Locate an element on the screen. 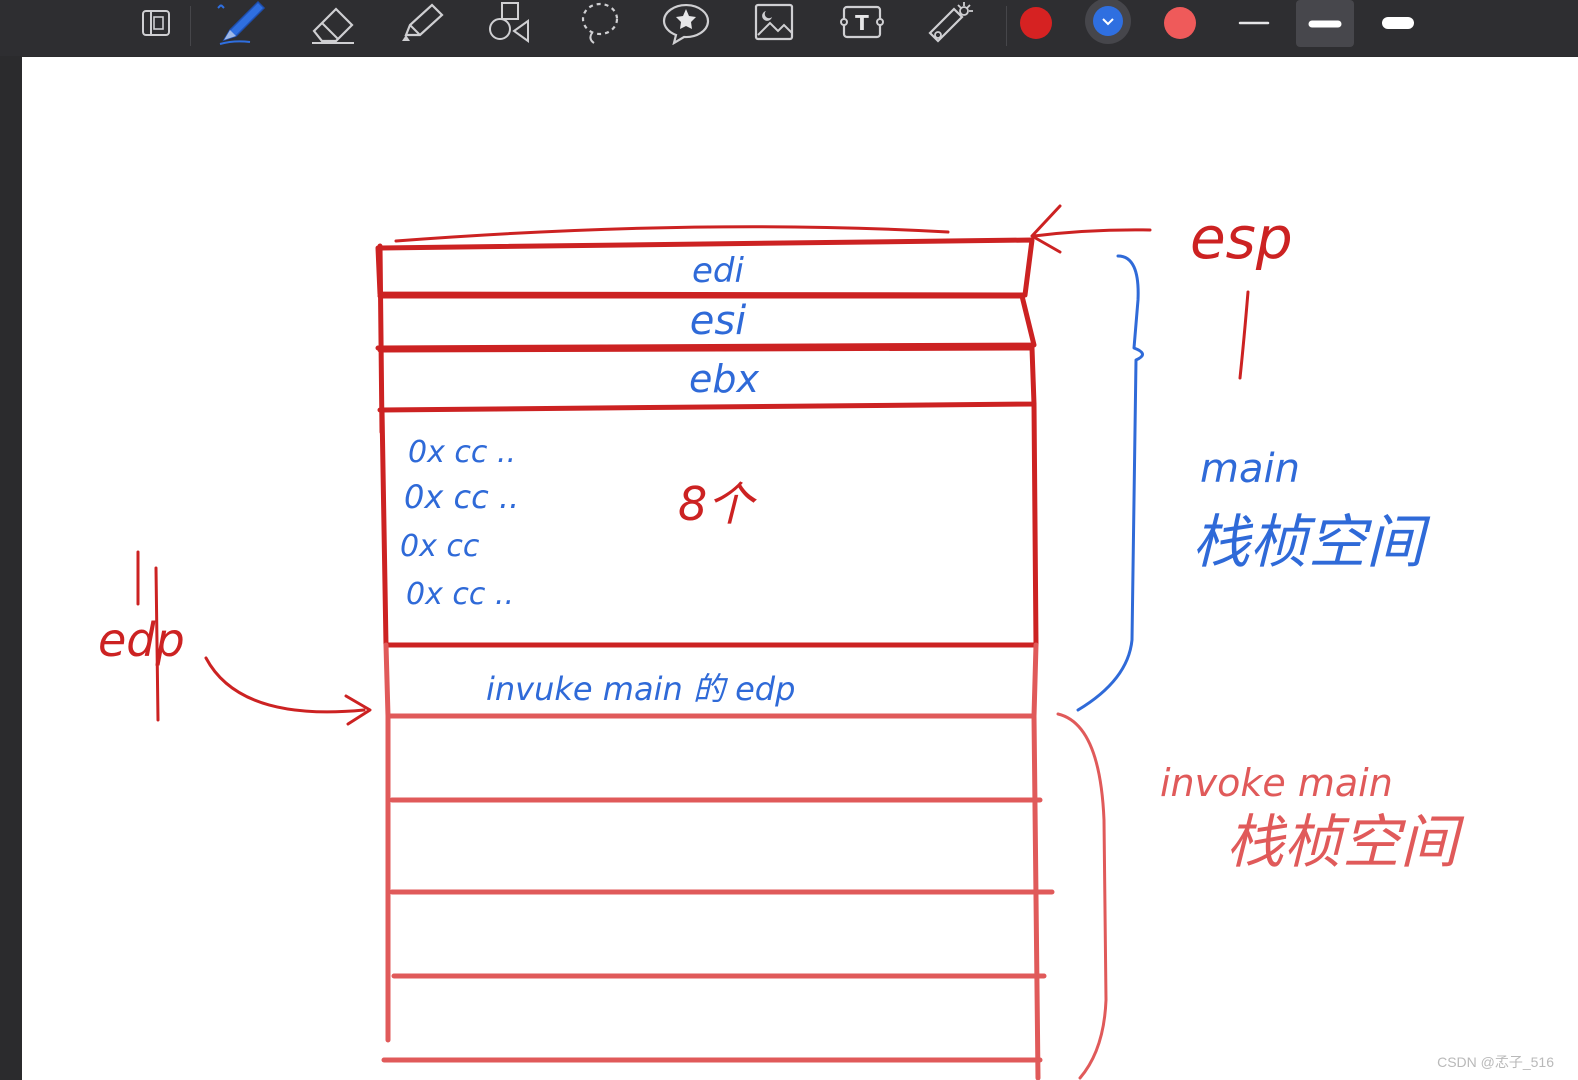  thick-stroke-icon is located at coordinates (1398, 23).